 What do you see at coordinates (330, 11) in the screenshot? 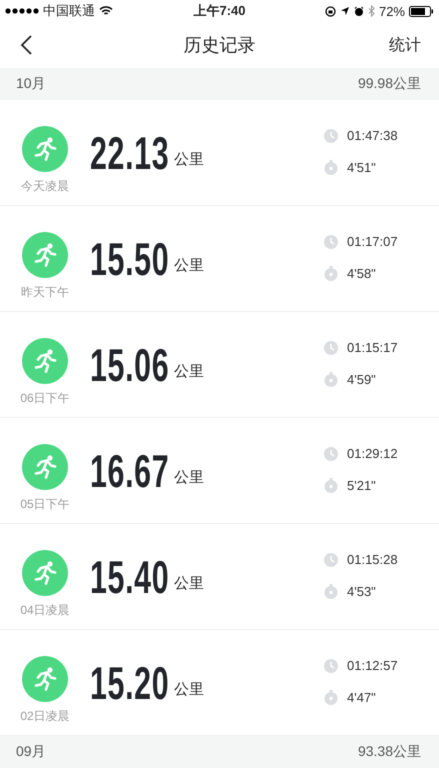
I see `rotation-lock-icon` at bounding box center [330, 11].